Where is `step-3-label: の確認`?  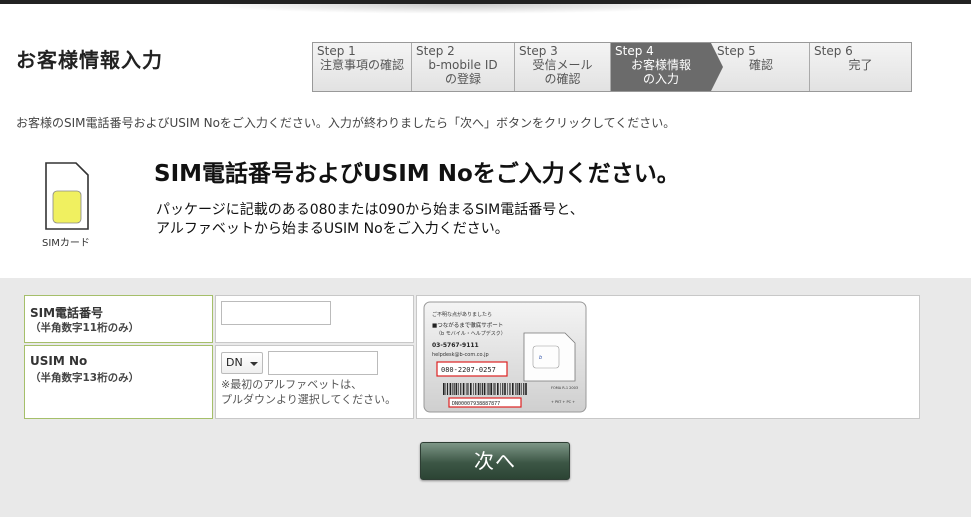
step-3-label: の確認 is located at coordinates (562, 79).